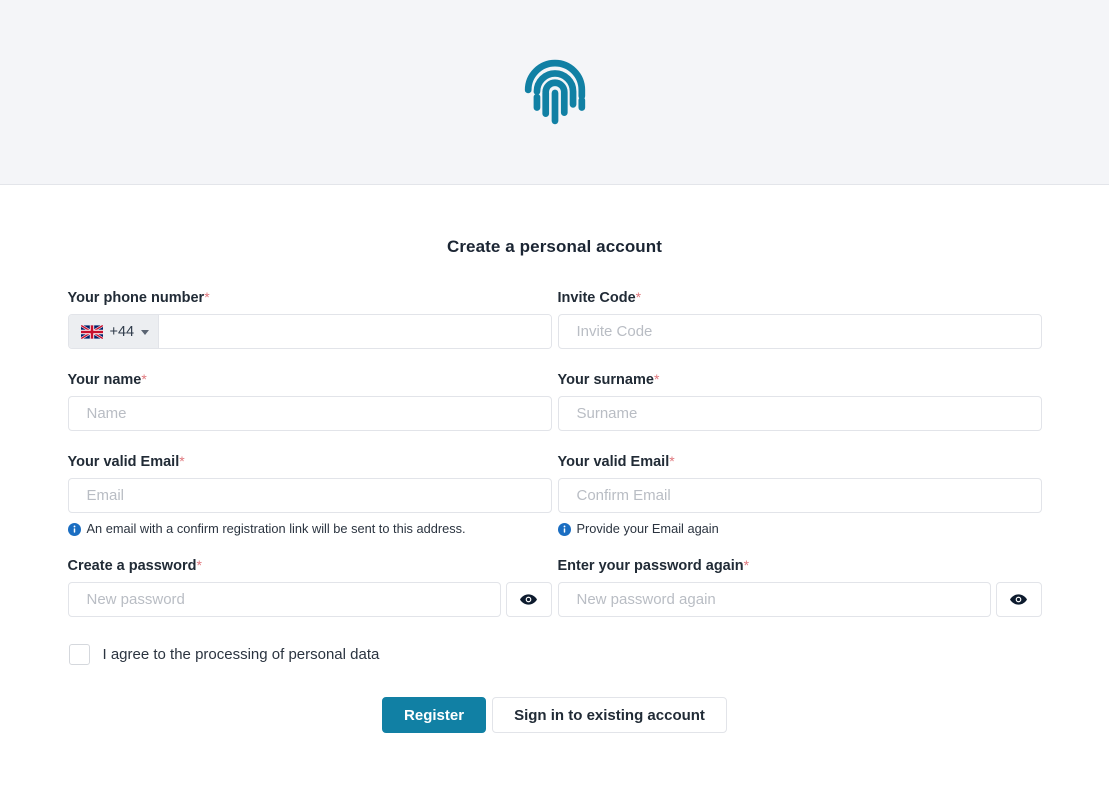 The image size is (1109, 787). I want to click on page-title: Create a personal account, so click(554, 246).